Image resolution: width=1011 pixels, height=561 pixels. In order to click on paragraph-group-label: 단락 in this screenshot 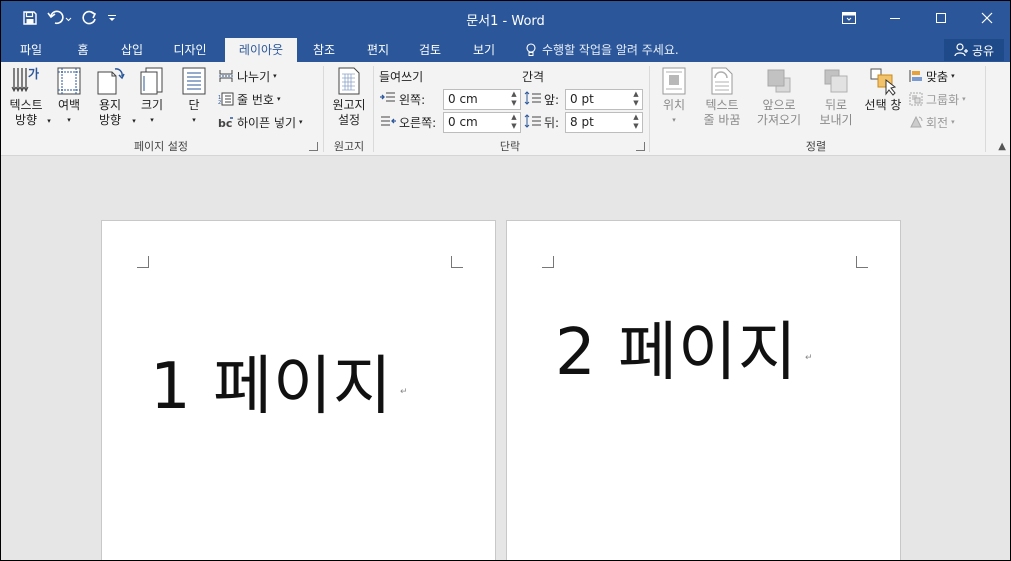, I will do `click(510, 146)`.